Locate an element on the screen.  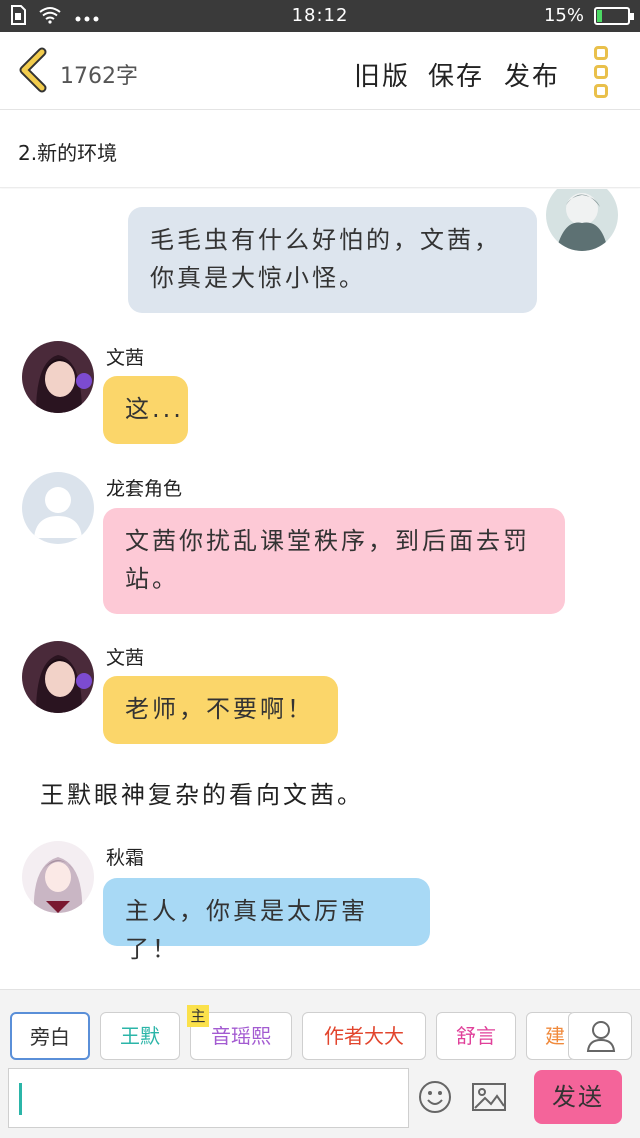
message-input is located at coordinates (208, 1098).